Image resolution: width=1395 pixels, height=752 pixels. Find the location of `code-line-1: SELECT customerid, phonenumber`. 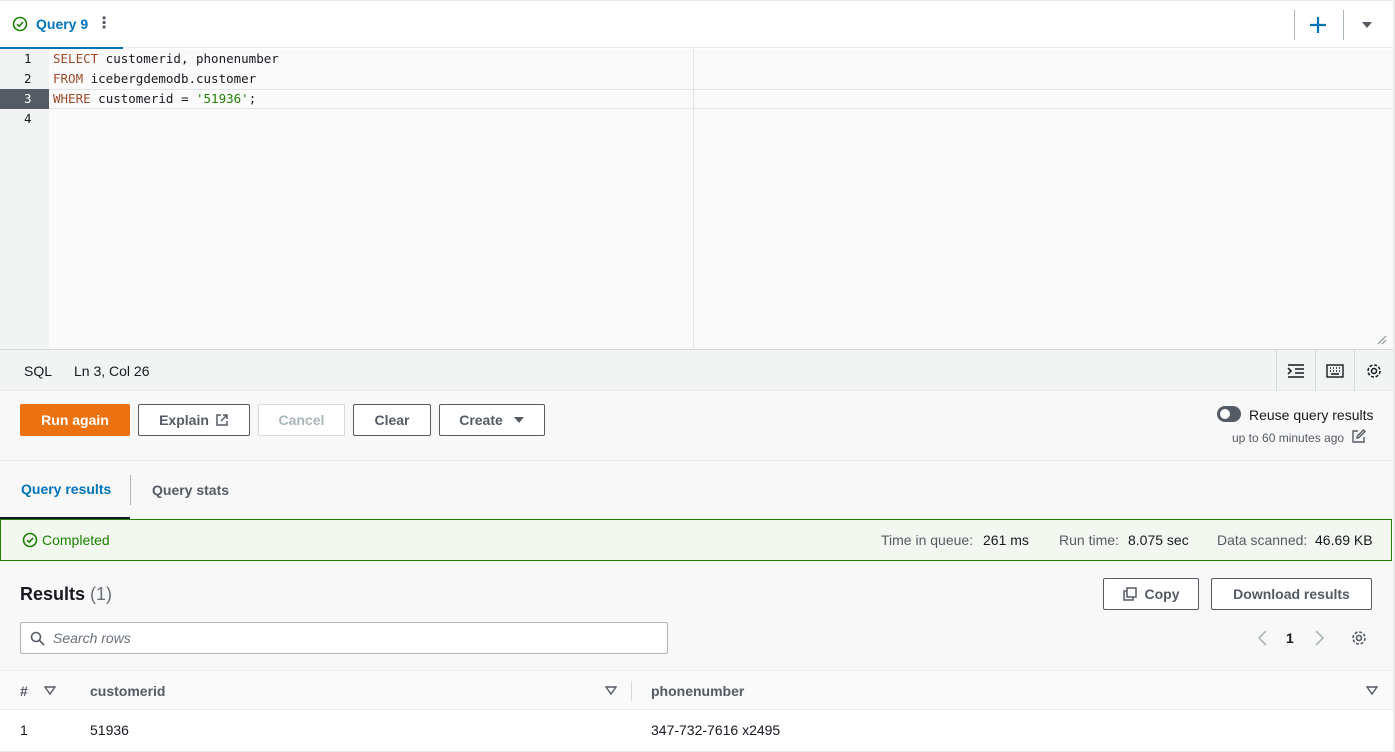

code-line-1: SELECT customerid, phonenumber is located at coordinates (166, 59).